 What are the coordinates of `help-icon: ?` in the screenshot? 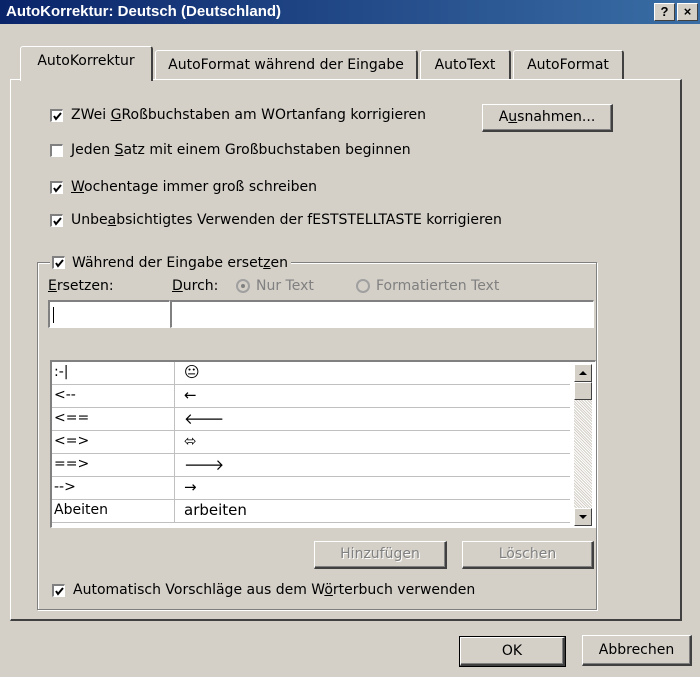 It's located at (664, 11).